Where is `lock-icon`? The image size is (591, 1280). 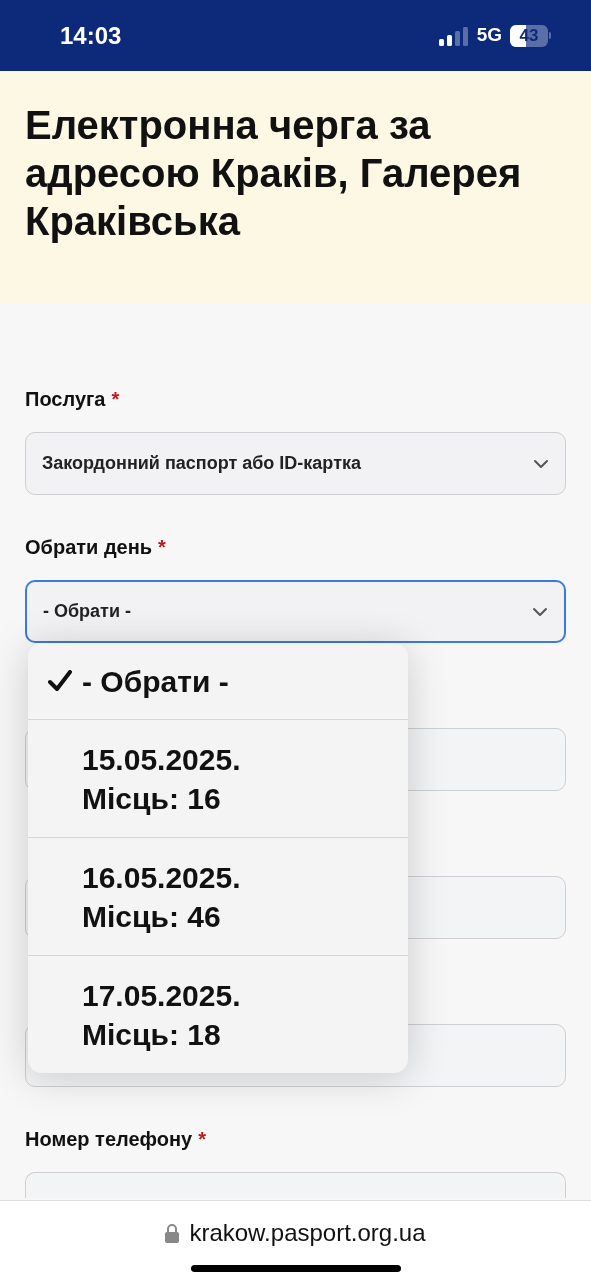 lock-icon is located at coordinates (172, 1233).